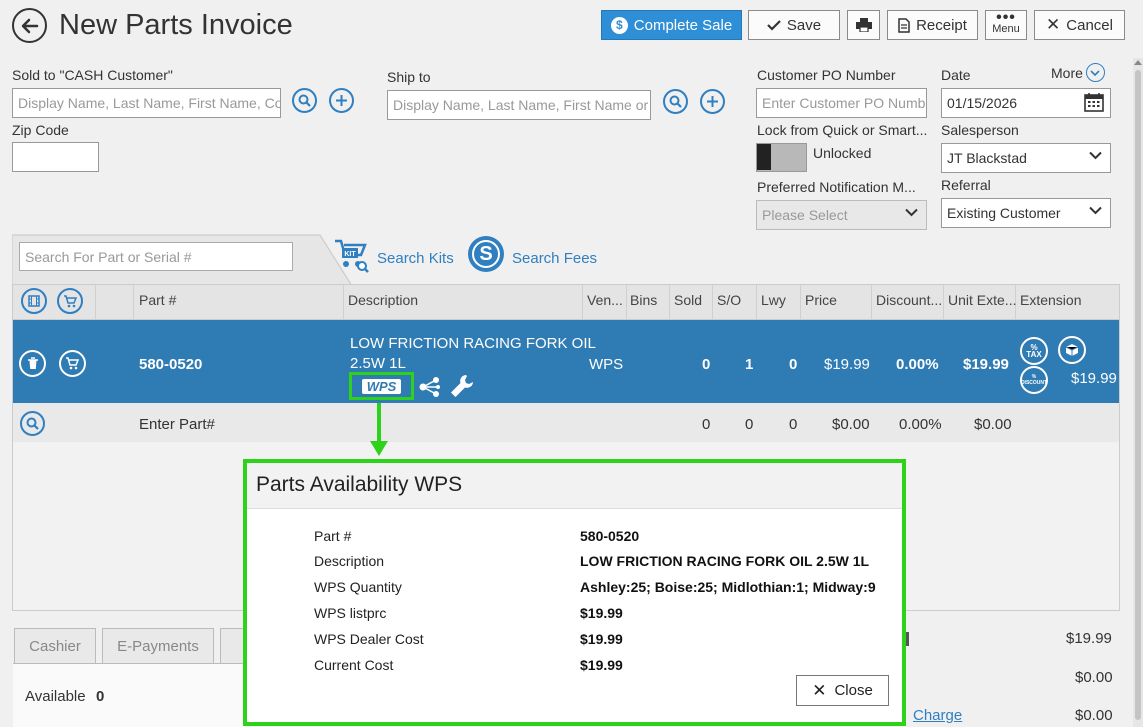 The width and height of the screenshot is (1143, 727). Describe the element at coordinates (826, 75) in the screenshot. I see `customer-po-label: Customer PO Number` at that location.